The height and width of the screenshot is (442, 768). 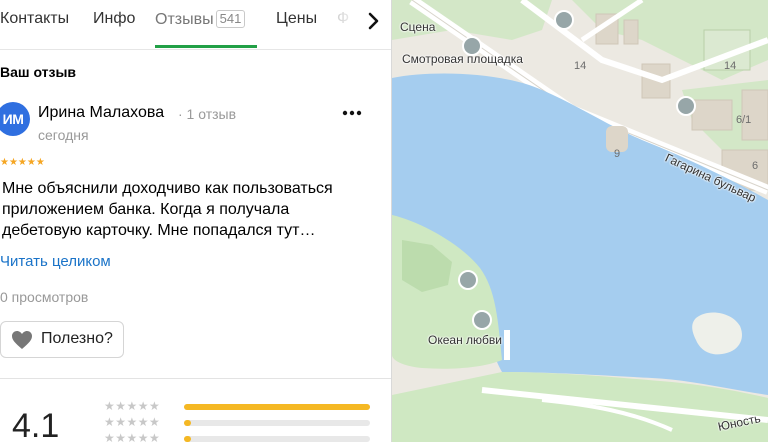 I want to click on active-tab-indicator, so click(x=206, y=46).